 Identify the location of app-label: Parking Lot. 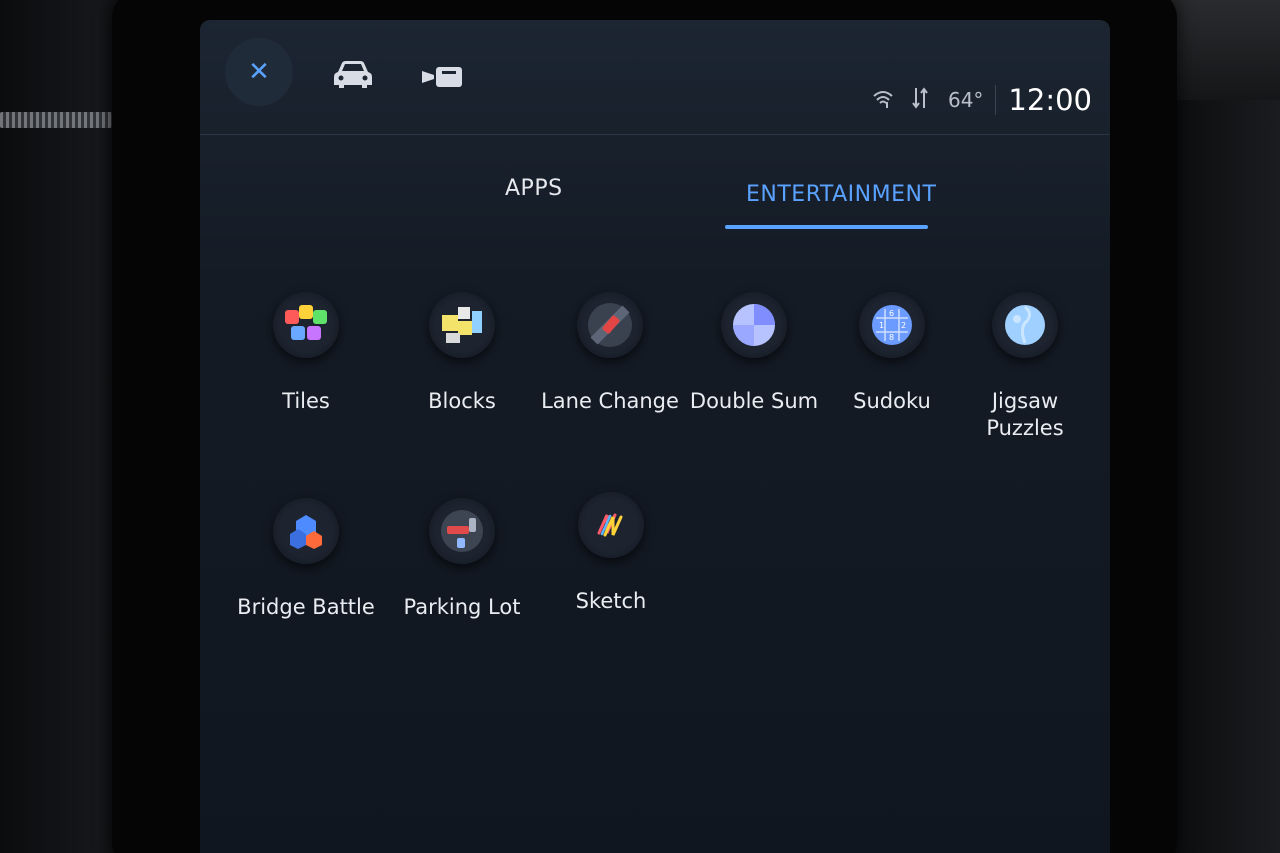
(462, 607).